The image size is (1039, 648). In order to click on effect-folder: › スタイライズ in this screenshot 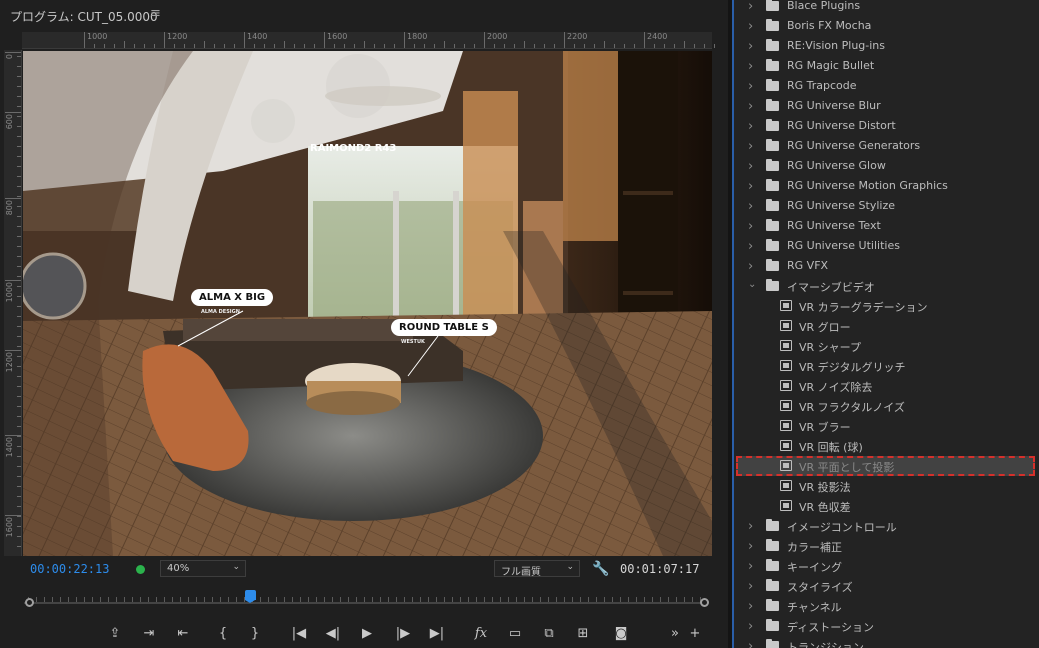, I will do `click(886, 586)`.